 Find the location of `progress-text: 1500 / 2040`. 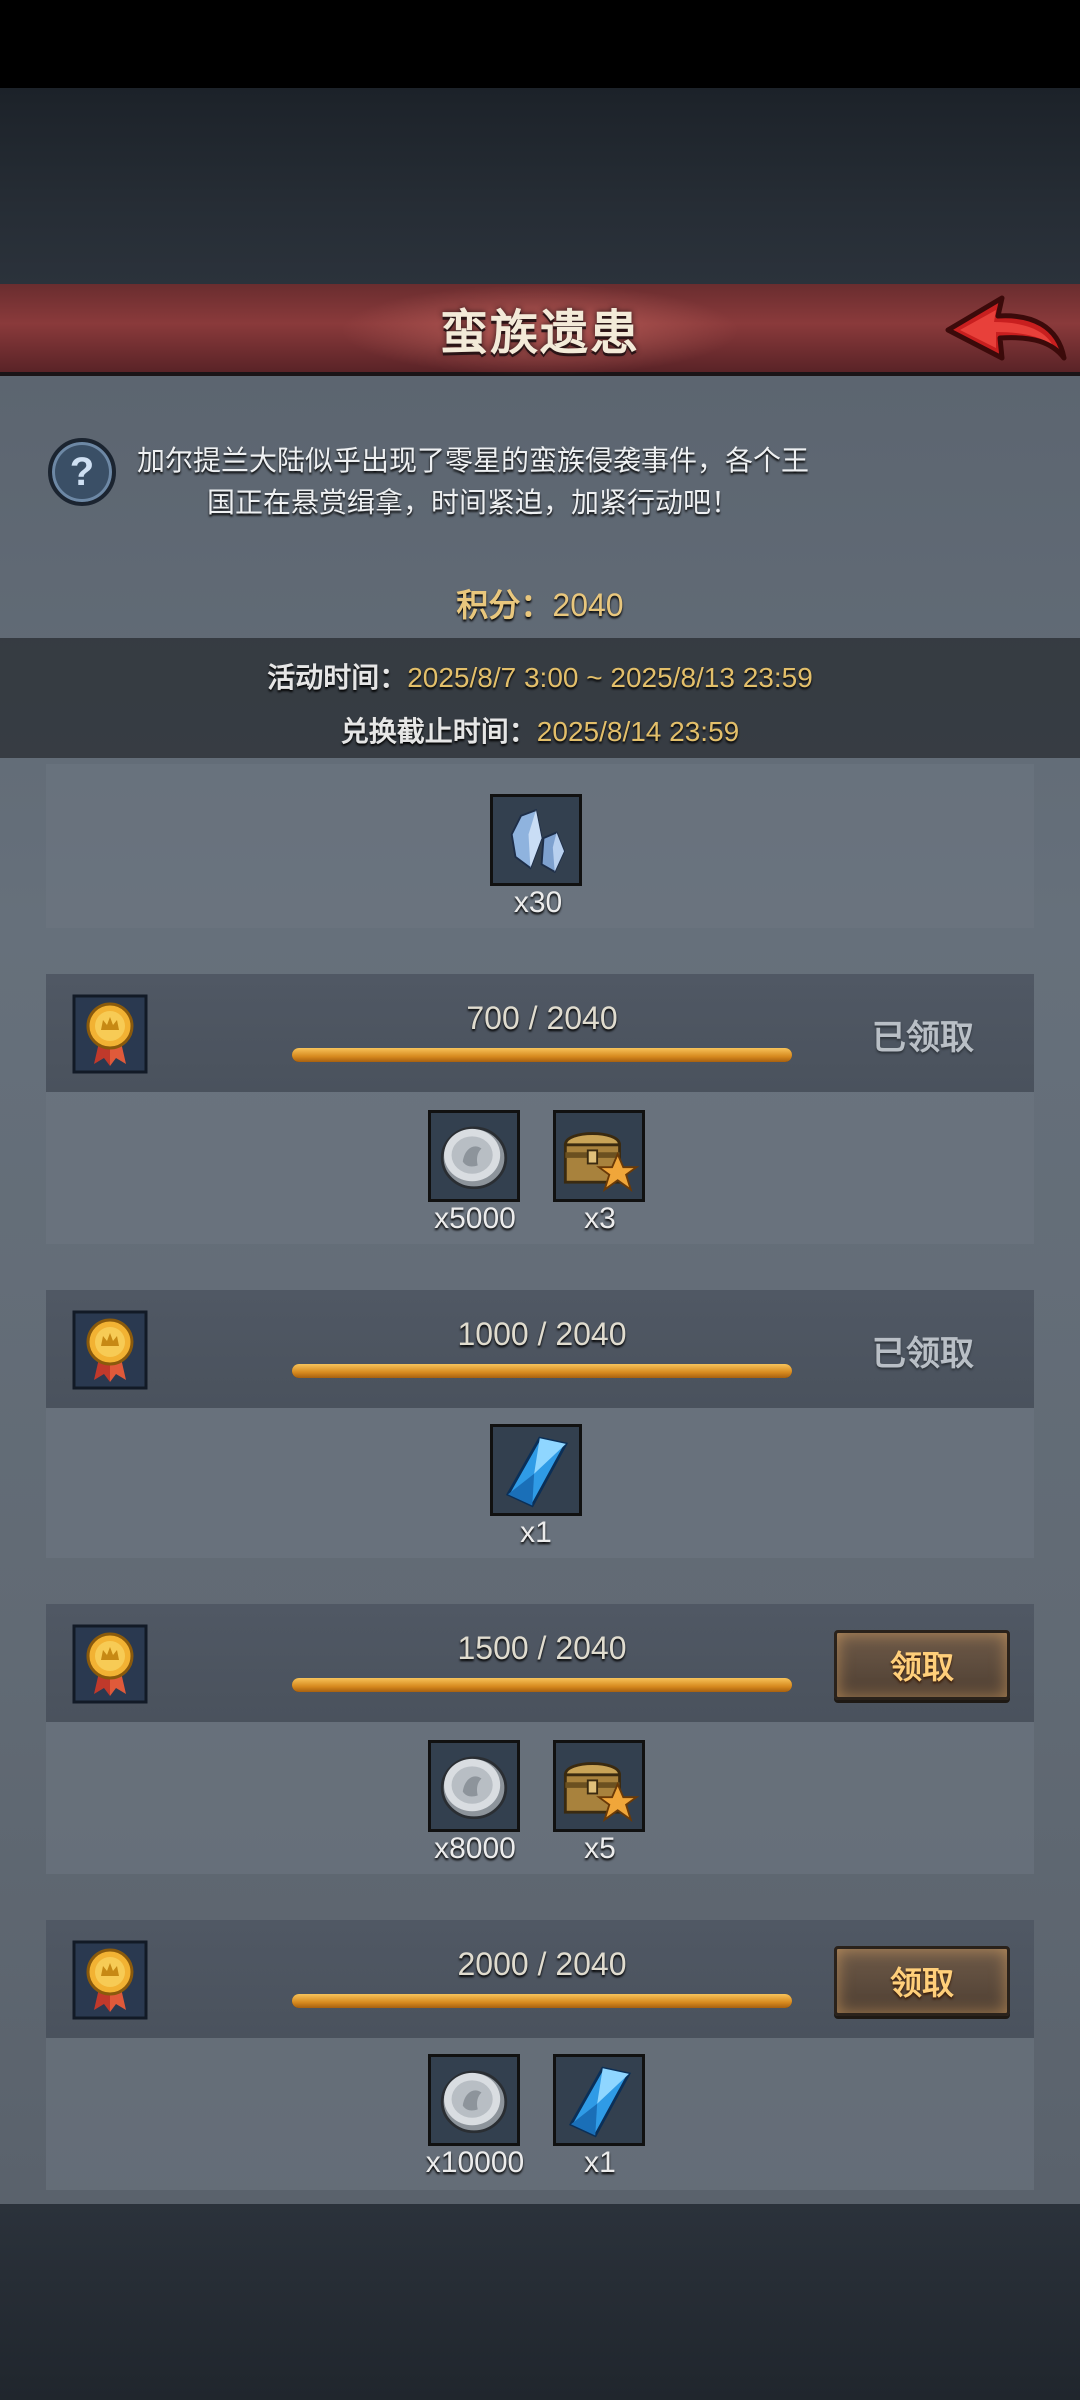

progress-text: 1500 / 2040 is located at coordinates (542, 1648).